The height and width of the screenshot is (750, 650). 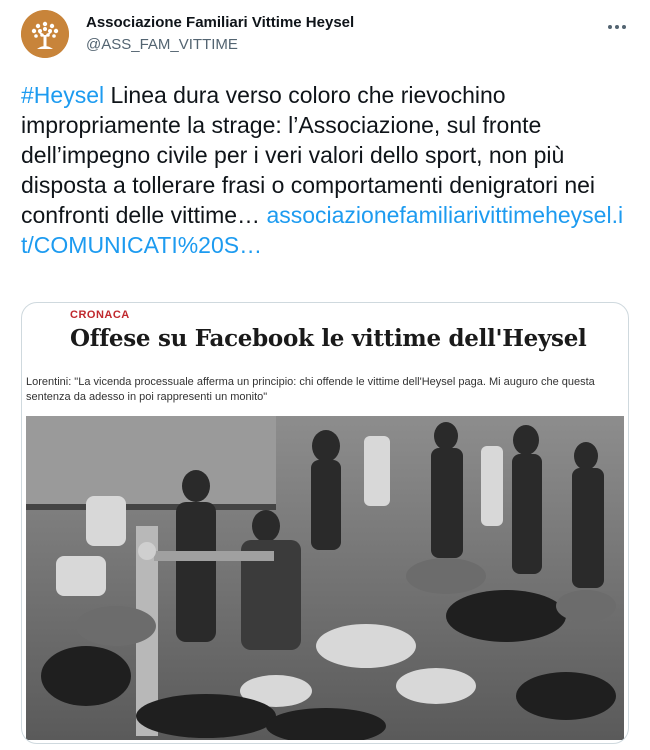 What do you see at coordinates (100, 315) in the screenshot?
I see `article-section: CRONACA` at bounding box center [100, 315].